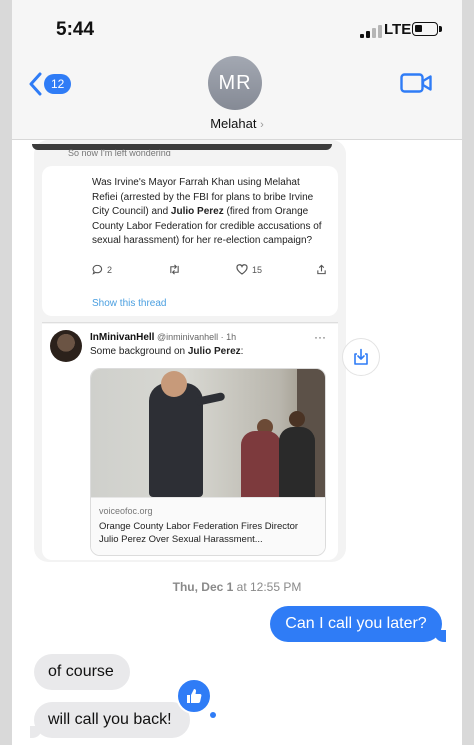  What do you see at coordinates (203, 587) in the screenshot?
I see `timestamp-day: Thu, Dec 1` at bounding box center [203, 587].